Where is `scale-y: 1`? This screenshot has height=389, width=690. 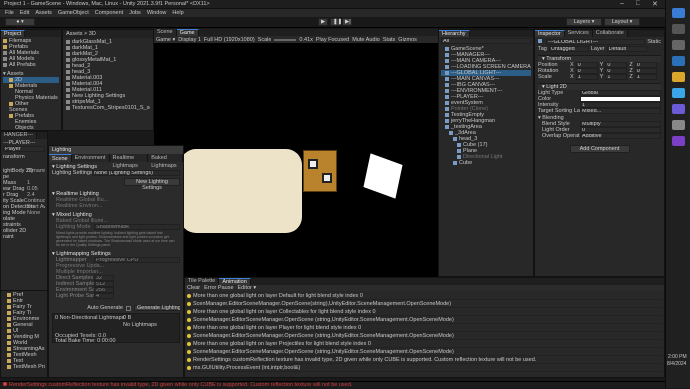 scale-y: 1 is located at coordinates (616, 77).